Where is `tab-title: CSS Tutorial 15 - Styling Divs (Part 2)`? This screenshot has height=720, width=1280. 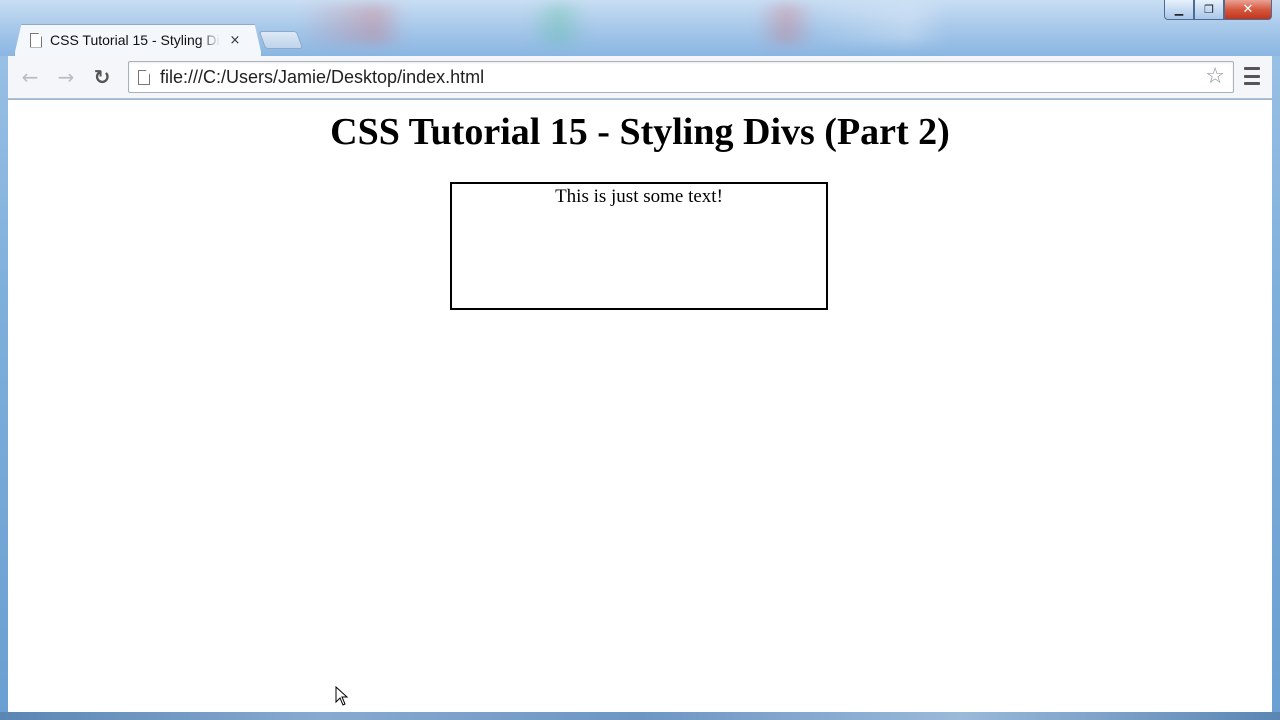 tab-title: CSS Tutorial 15 - Styling Divs (Part 2) is located at coordinates (135, 40).